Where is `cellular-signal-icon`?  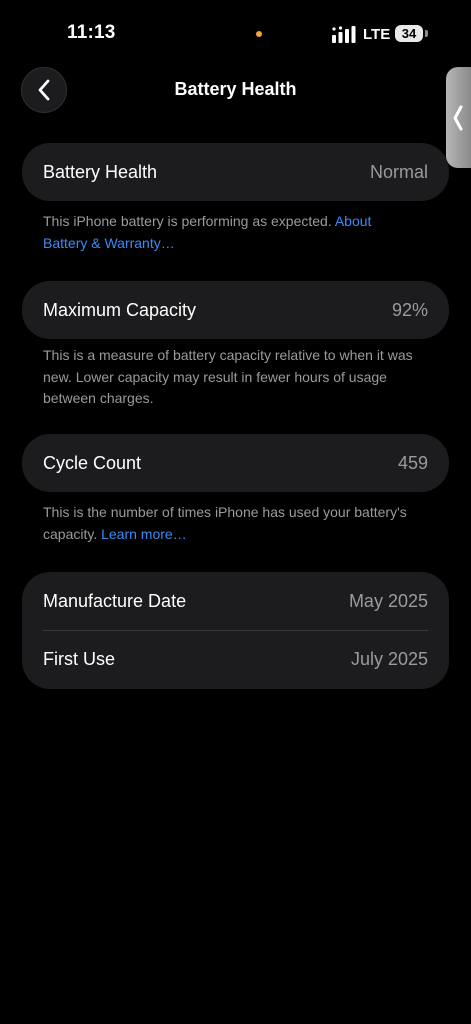 cellular-signal-icon is located at coordinates (344, 34).